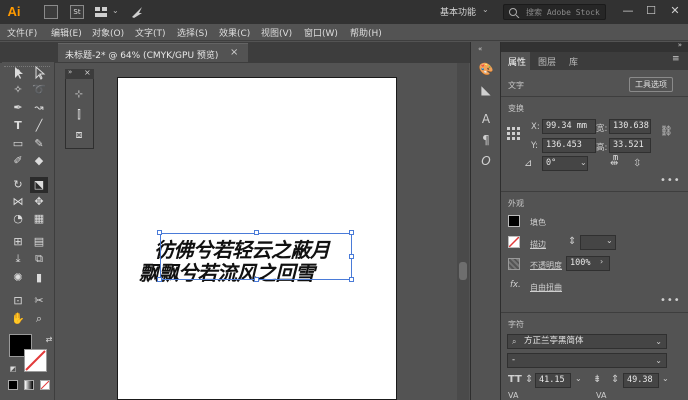 Image resolution: width=688 pixels, height=400 pixels. I want to click on transform-panel-icon: ⊹, so click(79, 95).